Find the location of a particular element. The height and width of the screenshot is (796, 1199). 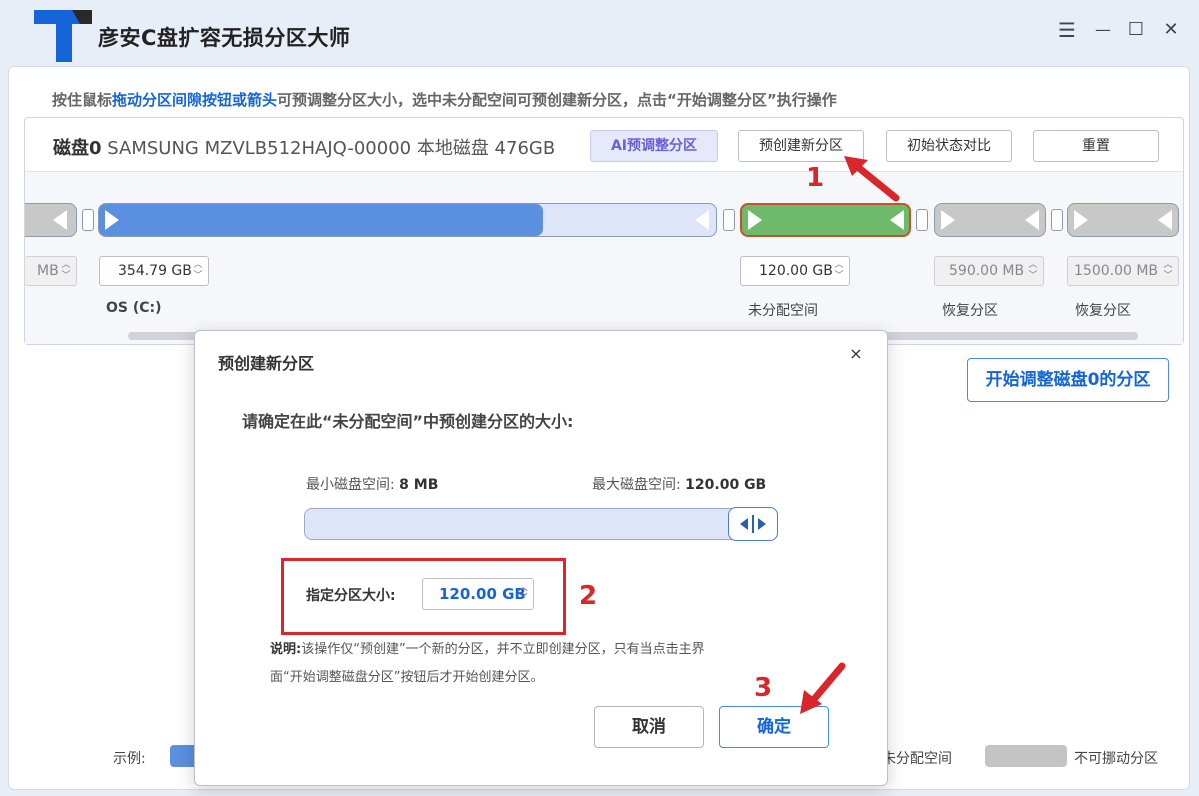

instruction-highlight: 拖动分区间隙按钮或箭头 is located at coordinates (195, 100).